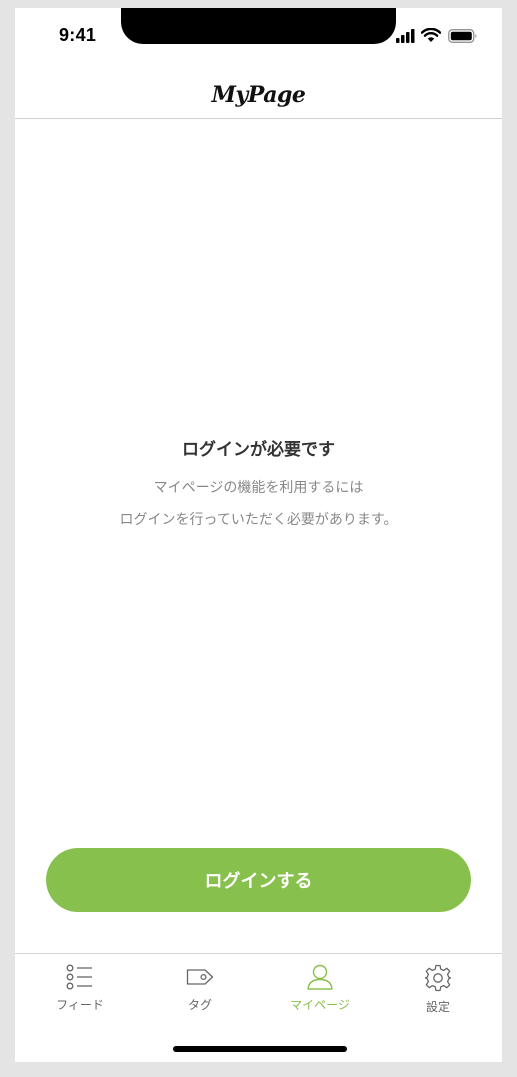  I want to click on signal-icon, so click(405, 36).